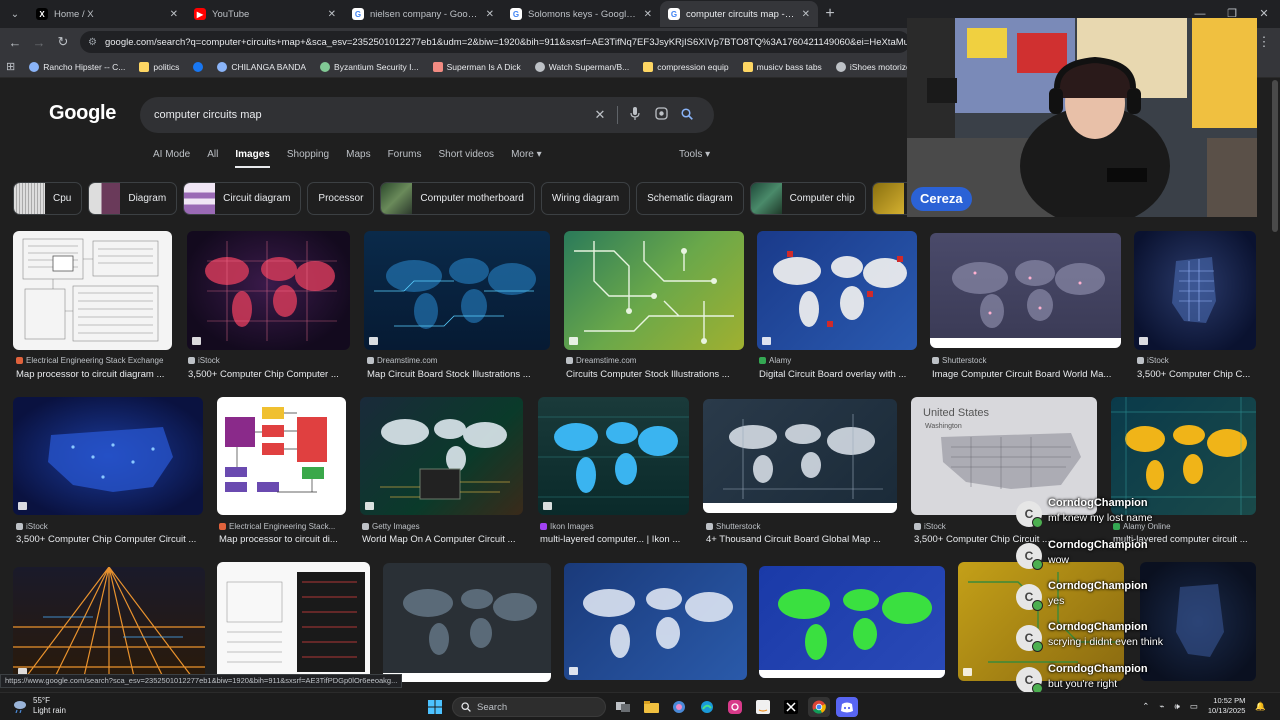 The height and width of the screenshot is (720, 1280). I want to click on copilot-icon, so click(679, 707).